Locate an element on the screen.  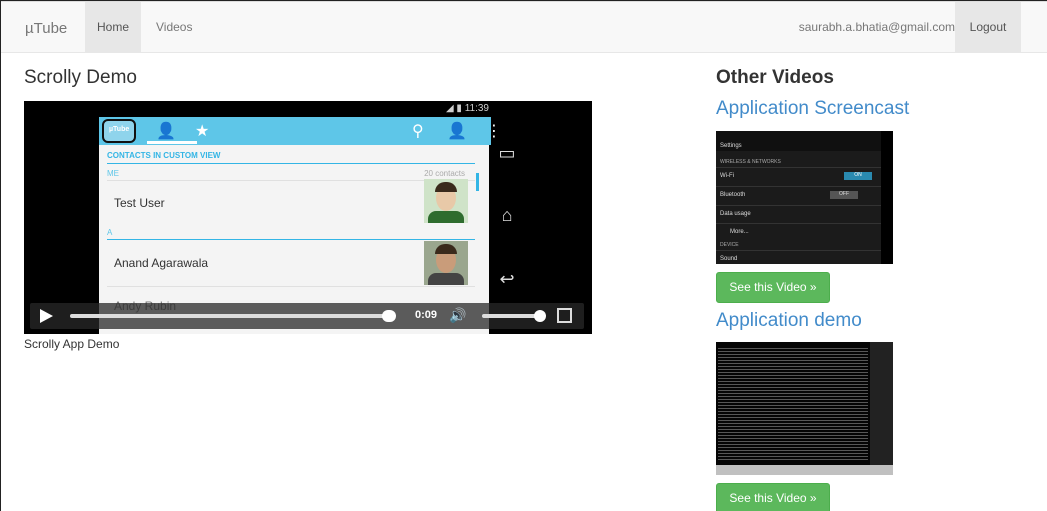
thumbnail-demo is located at coordinates (804, 408).